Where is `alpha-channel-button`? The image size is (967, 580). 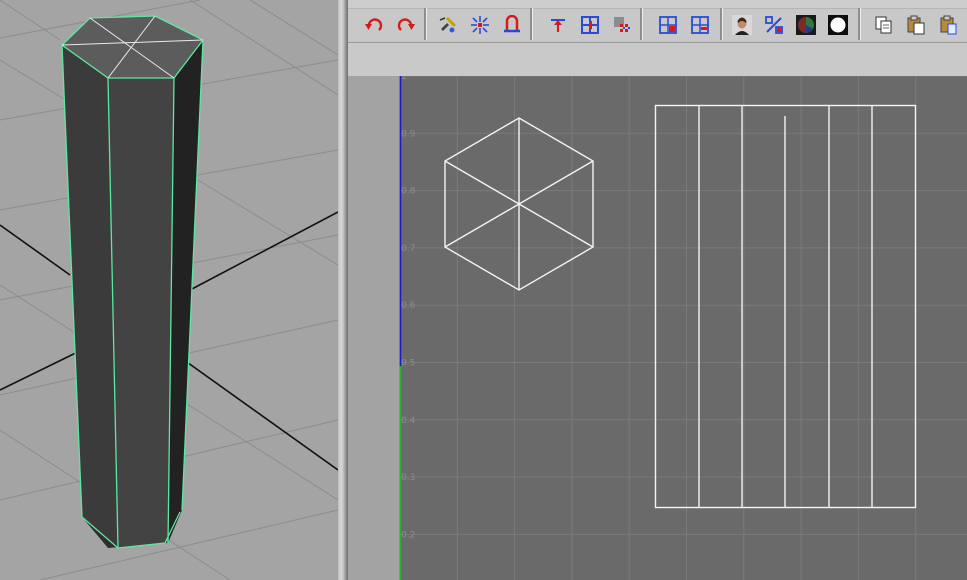 alpha-channel-button is located at coordinates (838, 25).